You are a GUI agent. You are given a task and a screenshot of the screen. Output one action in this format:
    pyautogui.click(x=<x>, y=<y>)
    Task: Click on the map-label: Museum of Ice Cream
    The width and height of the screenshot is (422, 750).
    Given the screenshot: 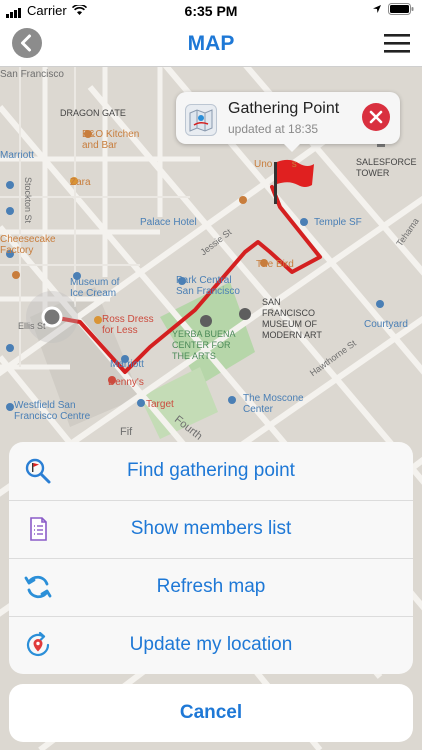 What is the action you would take?
    pyautogui.click(x=95, y=288)
    